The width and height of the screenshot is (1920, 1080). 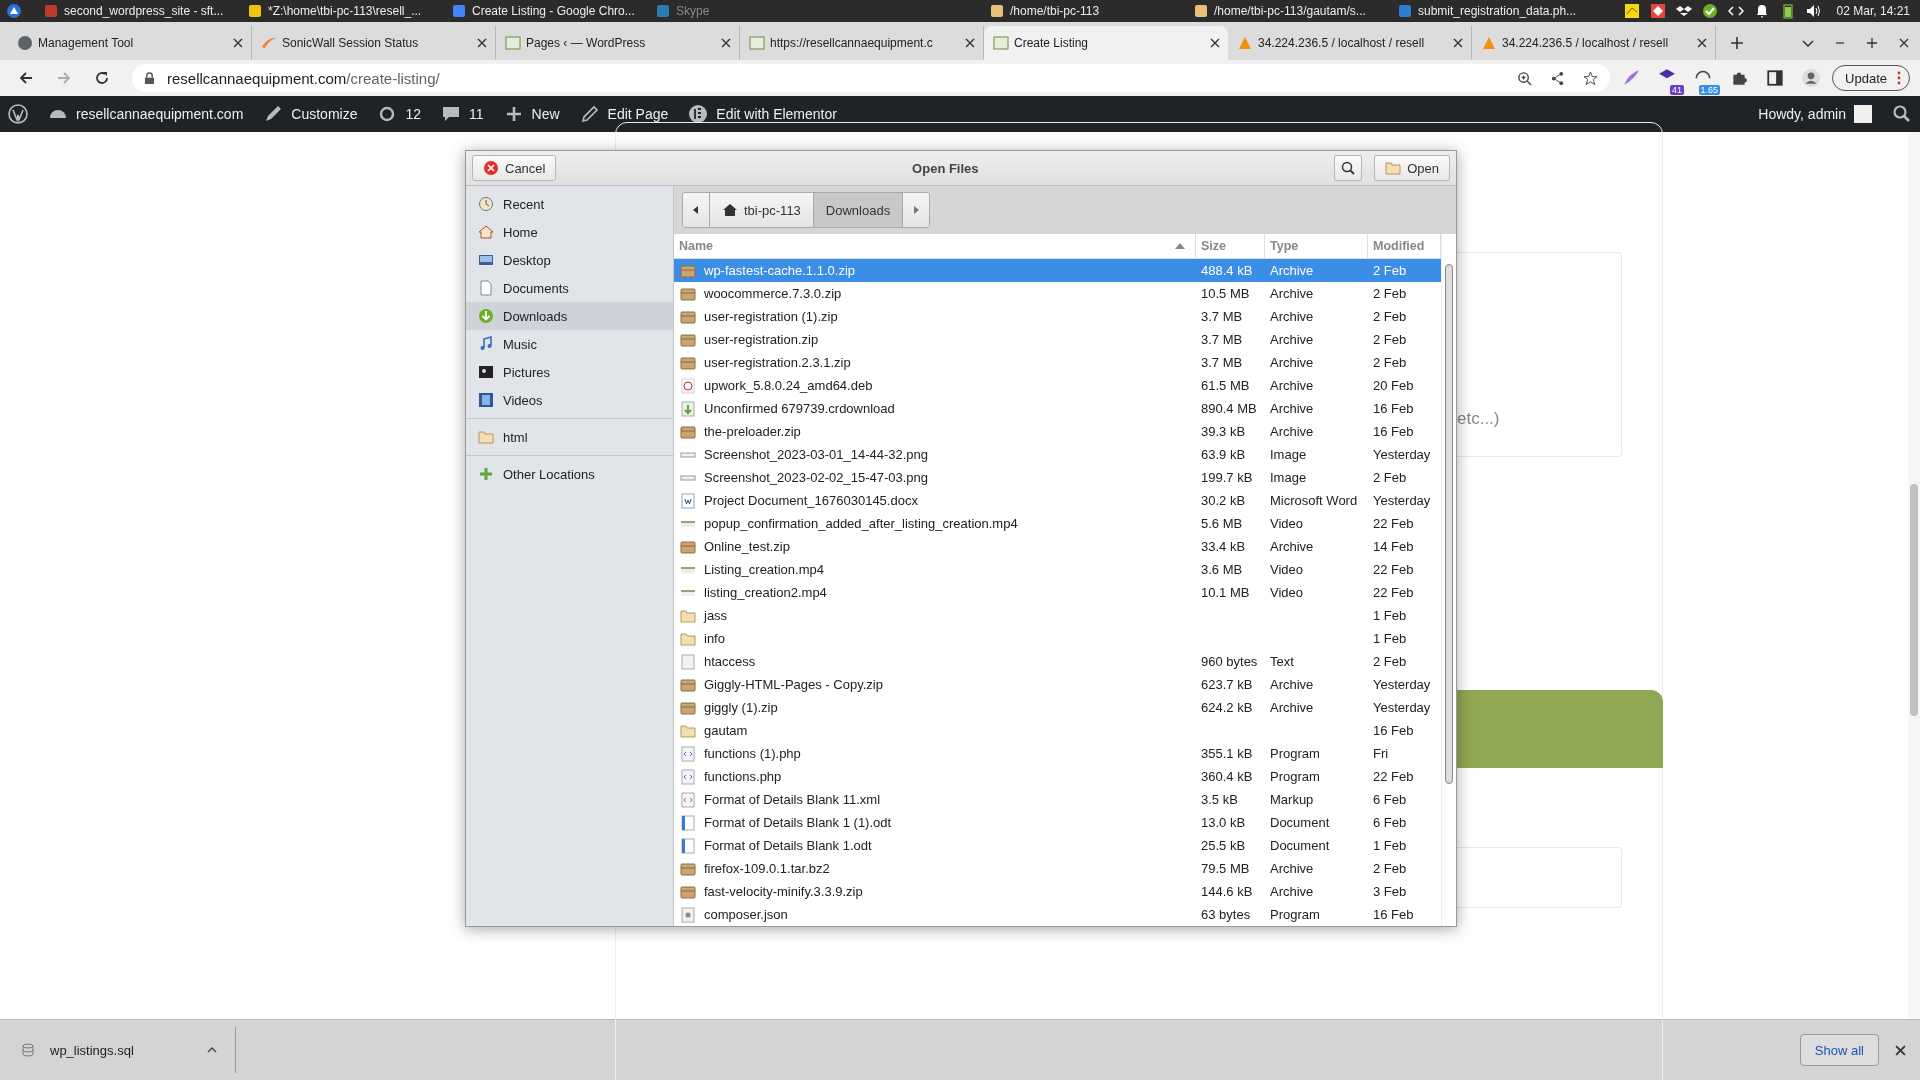 I want to click on file-row: upwork_5.8.0.24_amd64.deb 61.5 MB Archive 20 Feb, so click(x=1057, y=385).